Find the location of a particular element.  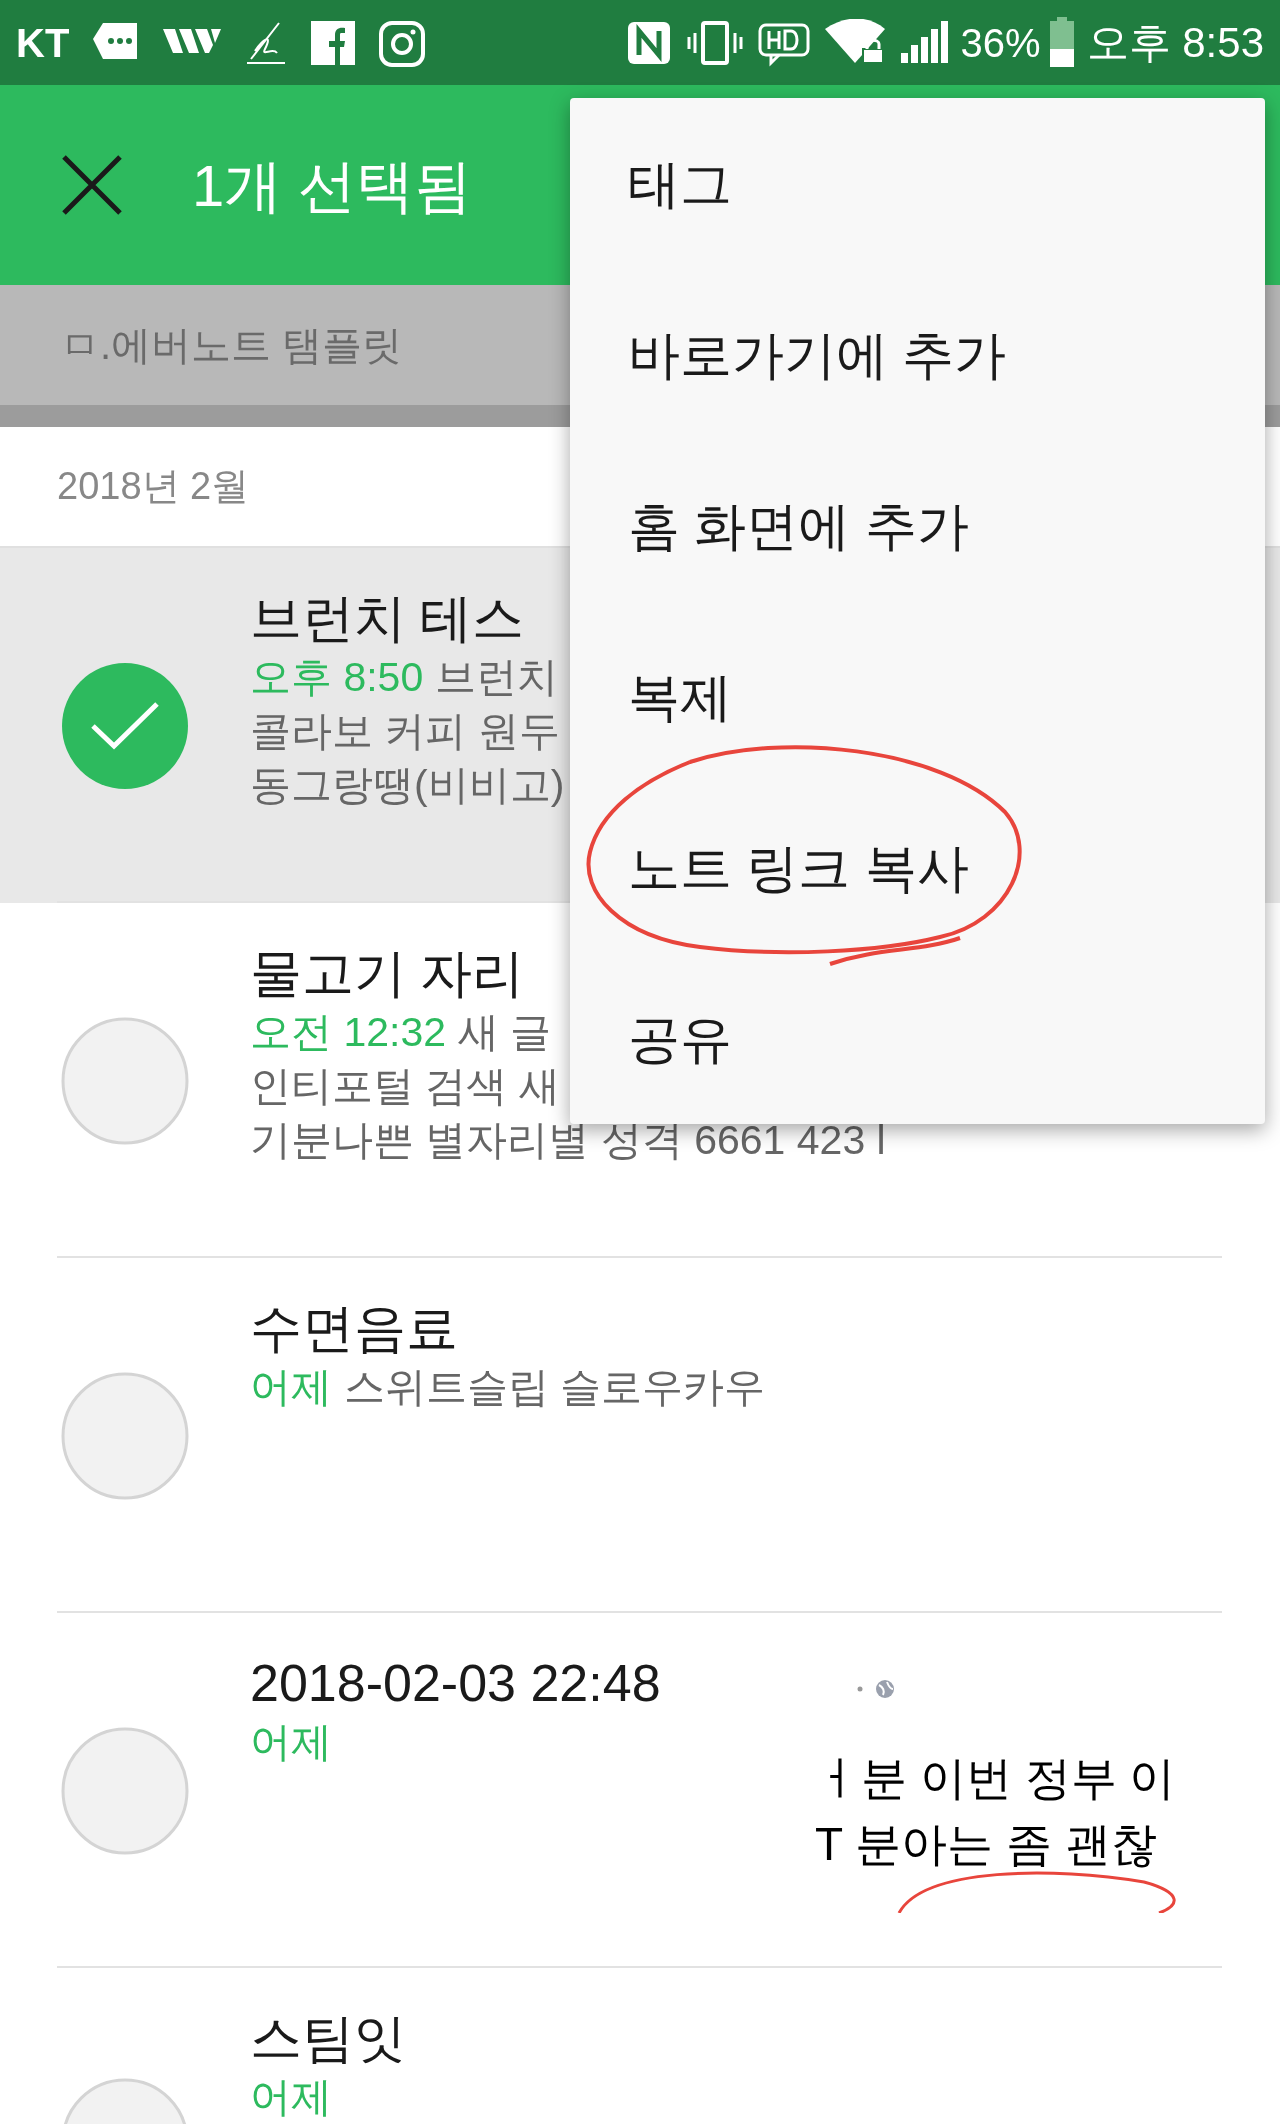

section-header: 2018년 2월 is located at coordinates (153, 486).